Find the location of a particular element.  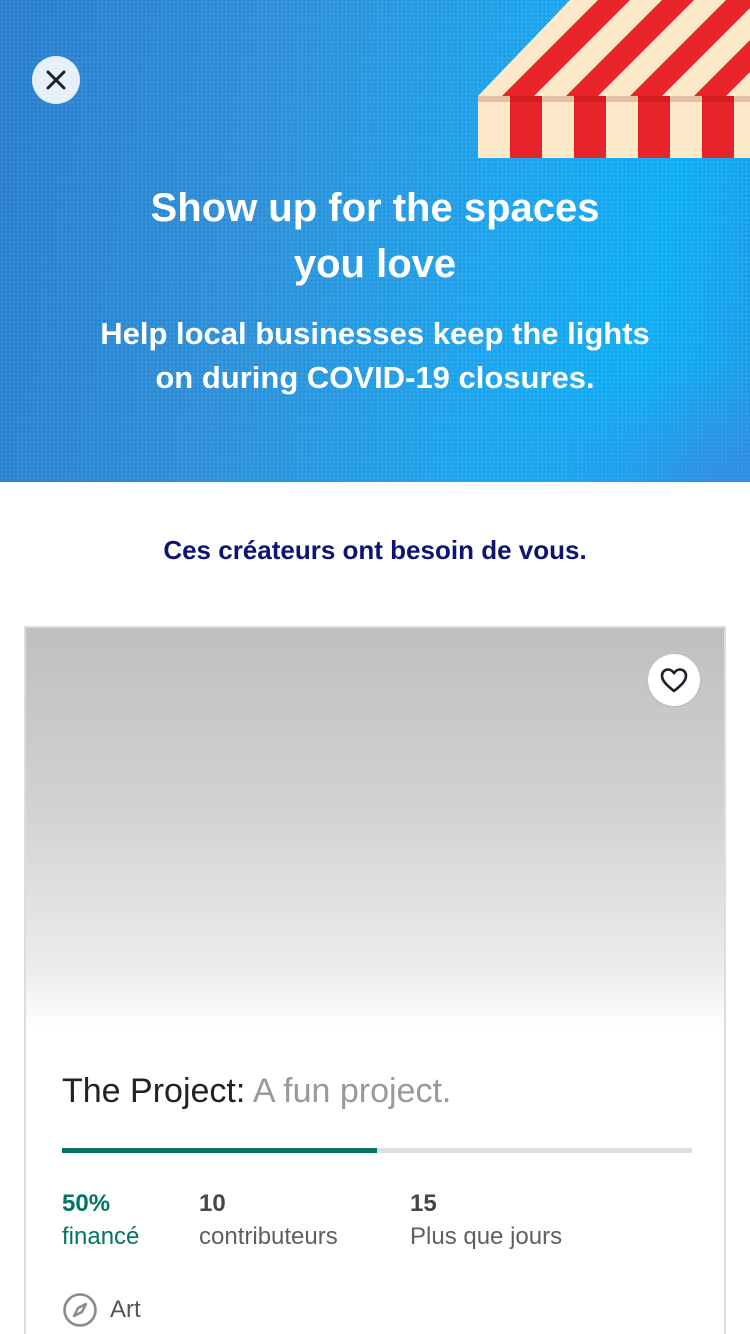

stat-backers-value: 10 is located at coordinates (212, 1203).